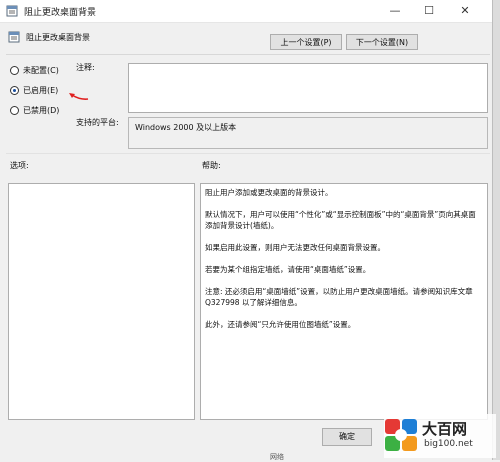  Describe the element at coordinates (308, 133) in the screenshot. I see `supported-on-value: Windows 2000 及以上版本` at that location.